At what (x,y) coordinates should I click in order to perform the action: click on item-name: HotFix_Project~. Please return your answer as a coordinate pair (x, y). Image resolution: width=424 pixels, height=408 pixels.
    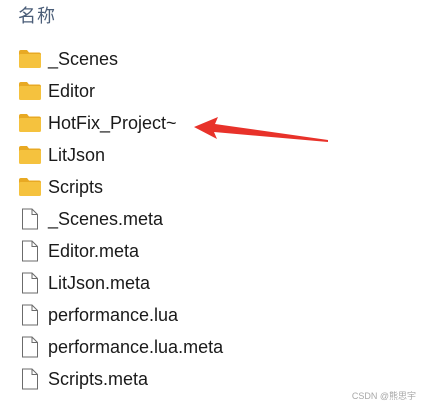
    Looking at the image, I should click on (112, 123).